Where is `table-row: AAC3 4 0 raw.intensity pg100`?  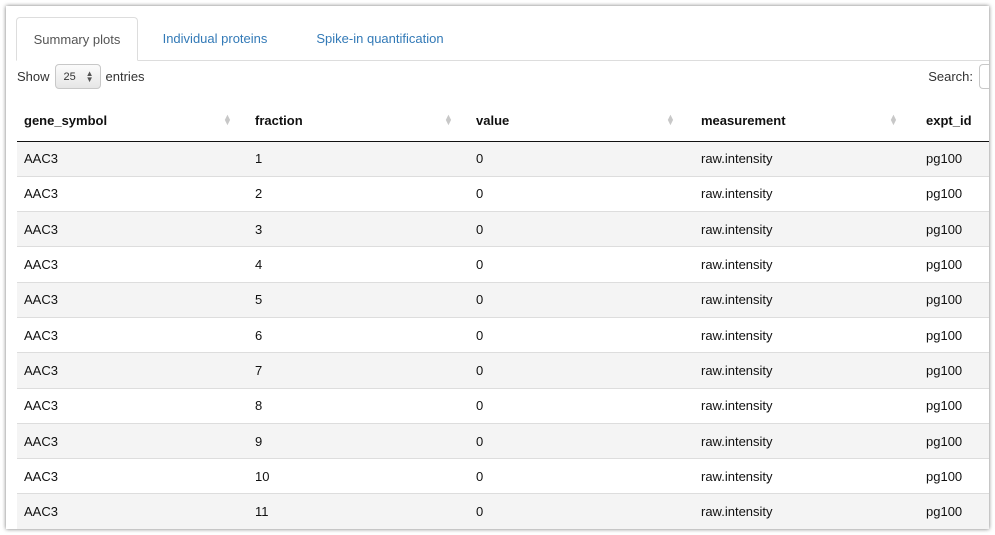 table-row: AAC3 4 0 raw.intensity pg100 is located at coordinates (503, 264).